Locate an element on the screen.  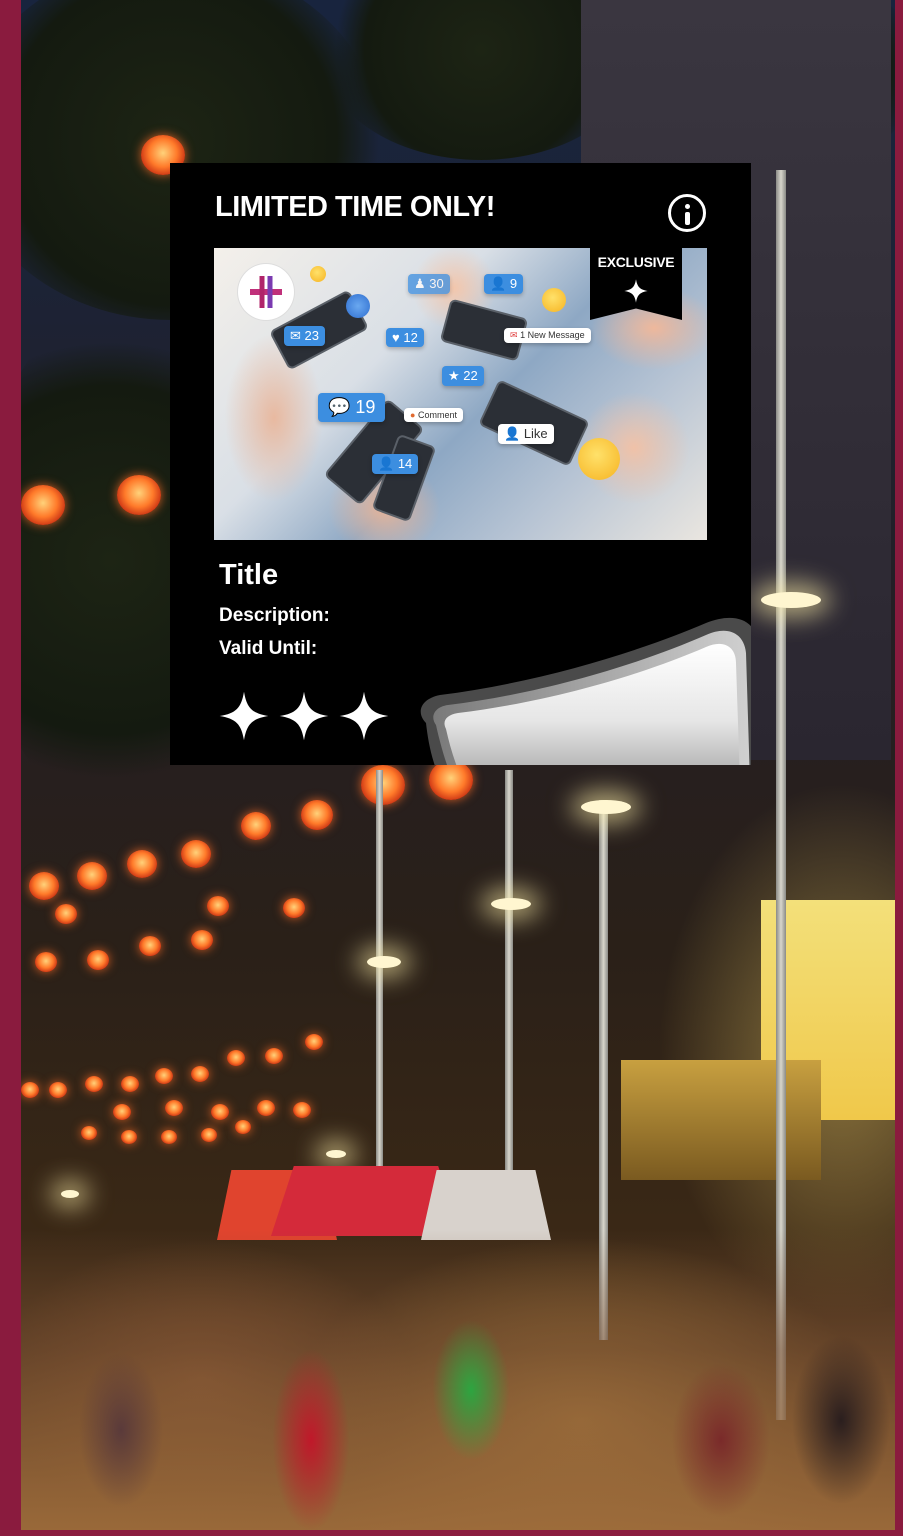
comment-label: Comment is located at coordinates (437, 415).